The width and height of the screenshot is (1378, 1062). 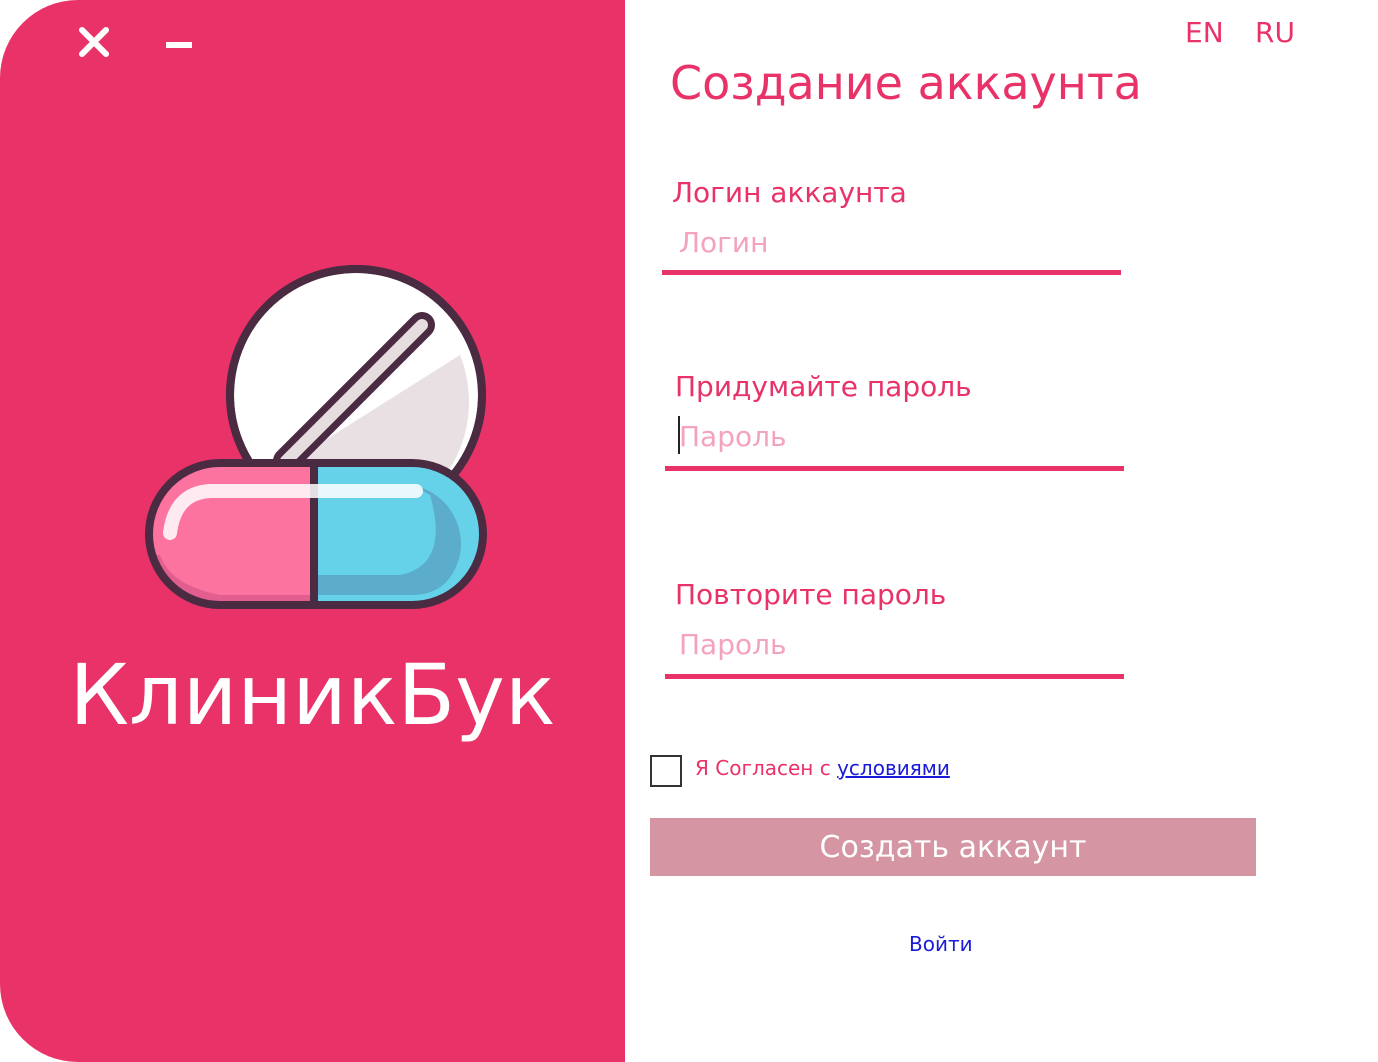 What do you see at coordinates (312, 695) in the screenshot?
I see `brand-name: КлиникБук` at bounding box center [312, 695].